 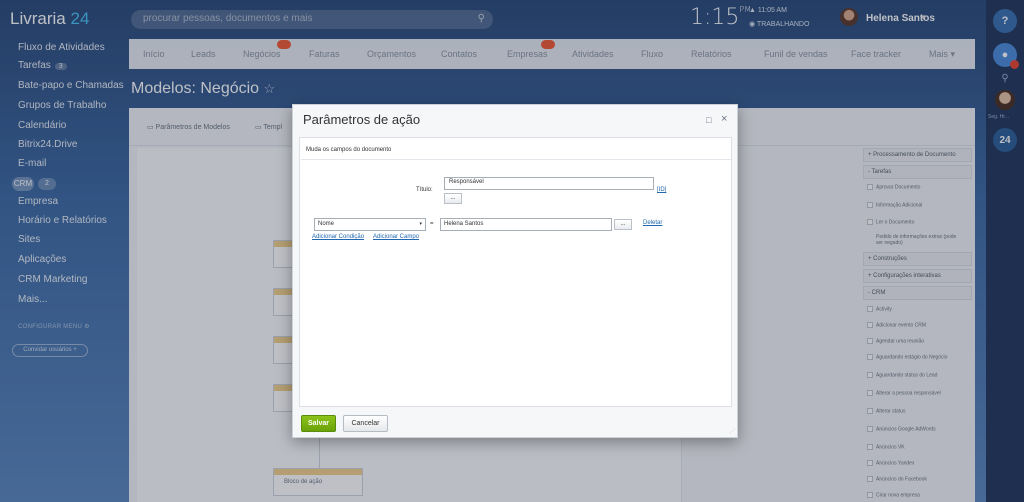 What do you see at coordinates (362, 119) in the screenshot?
I see `dialog-title: Parâmetros de ação` at bounding box center [362, 119].